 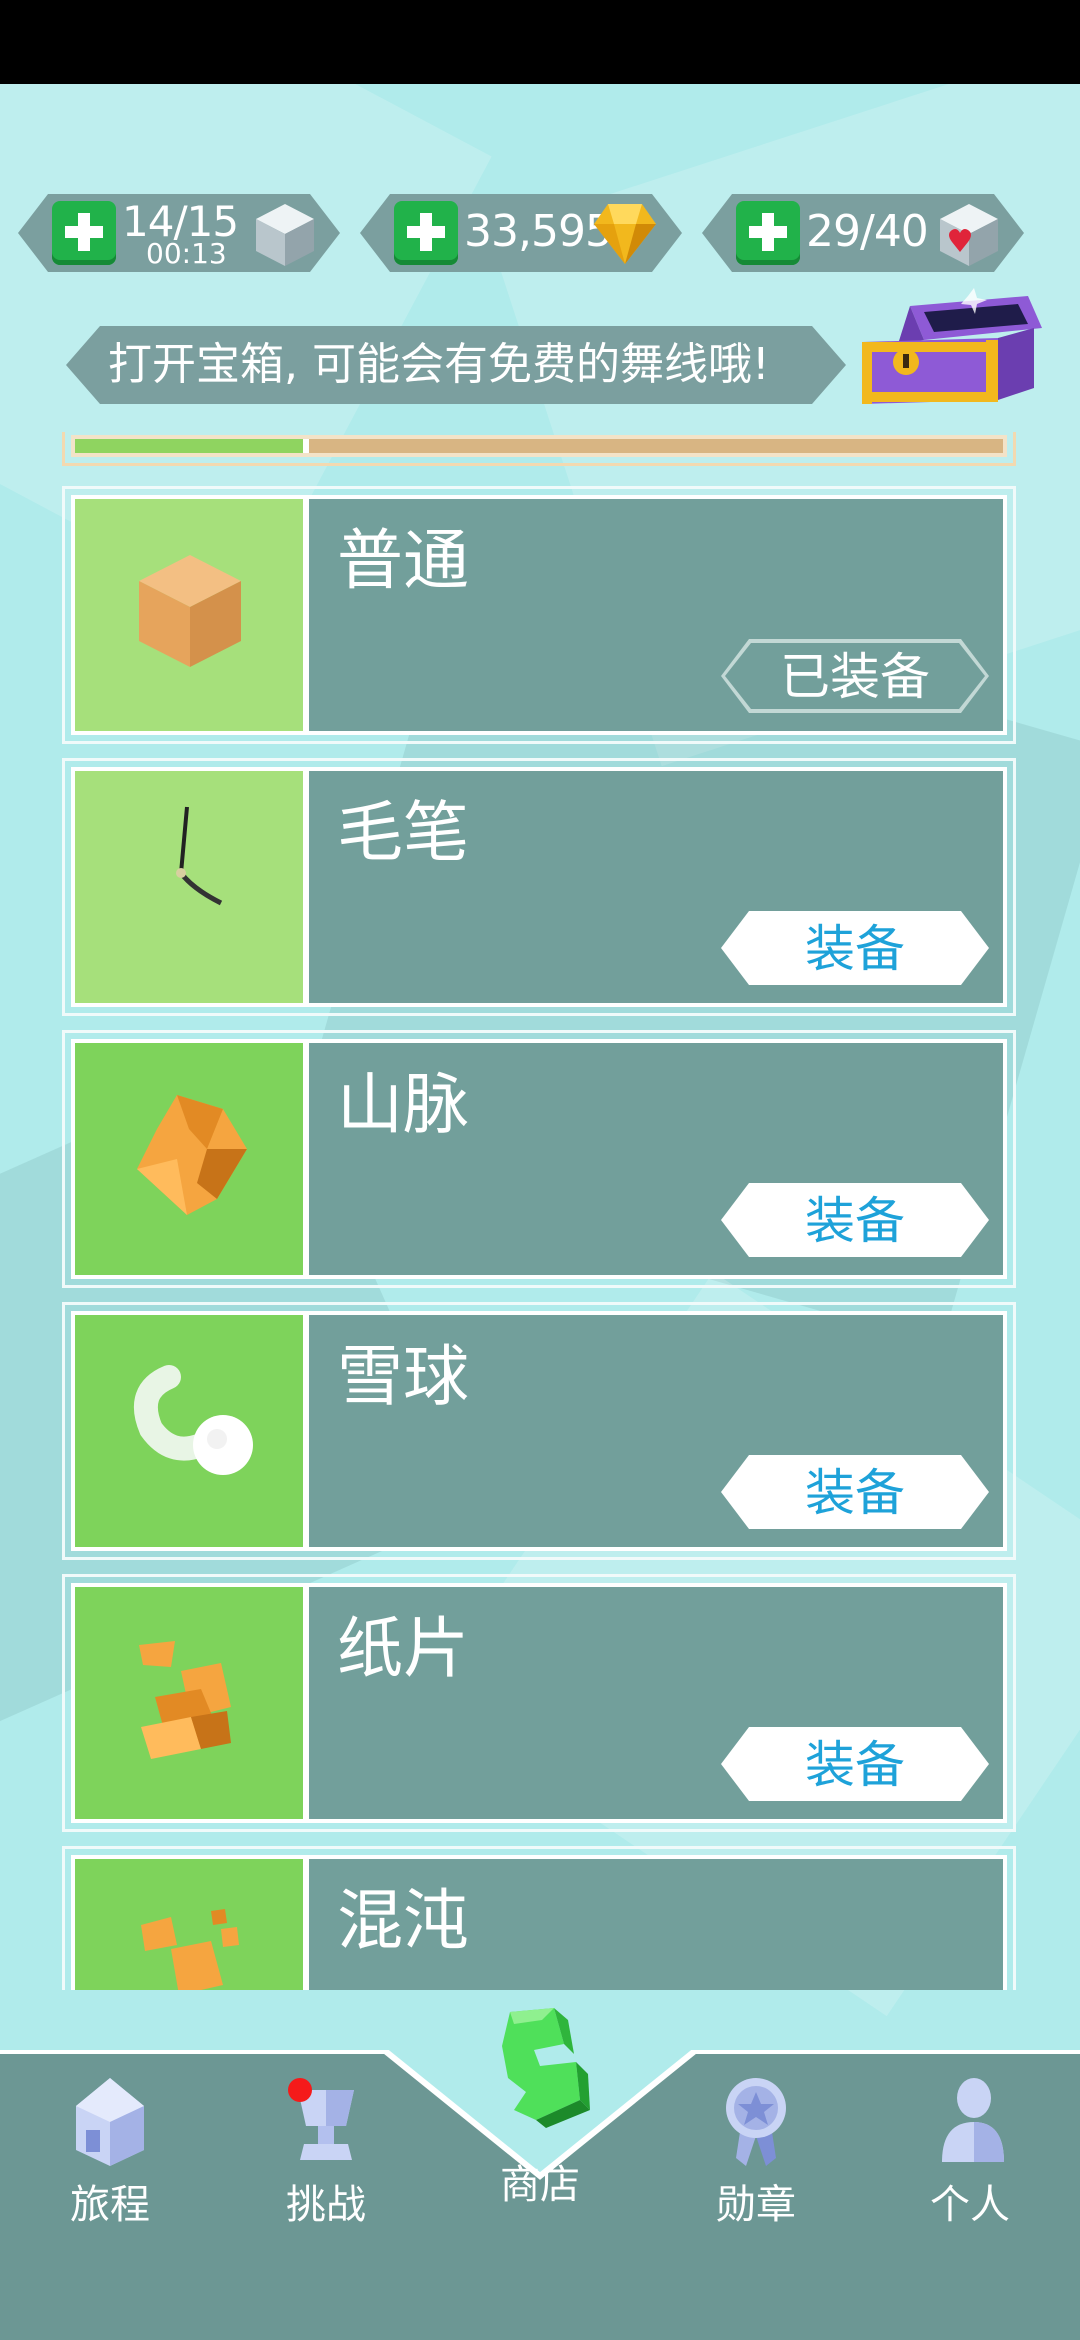 I want to click on nav-profile: 个人, so click(x=970, y=2160).